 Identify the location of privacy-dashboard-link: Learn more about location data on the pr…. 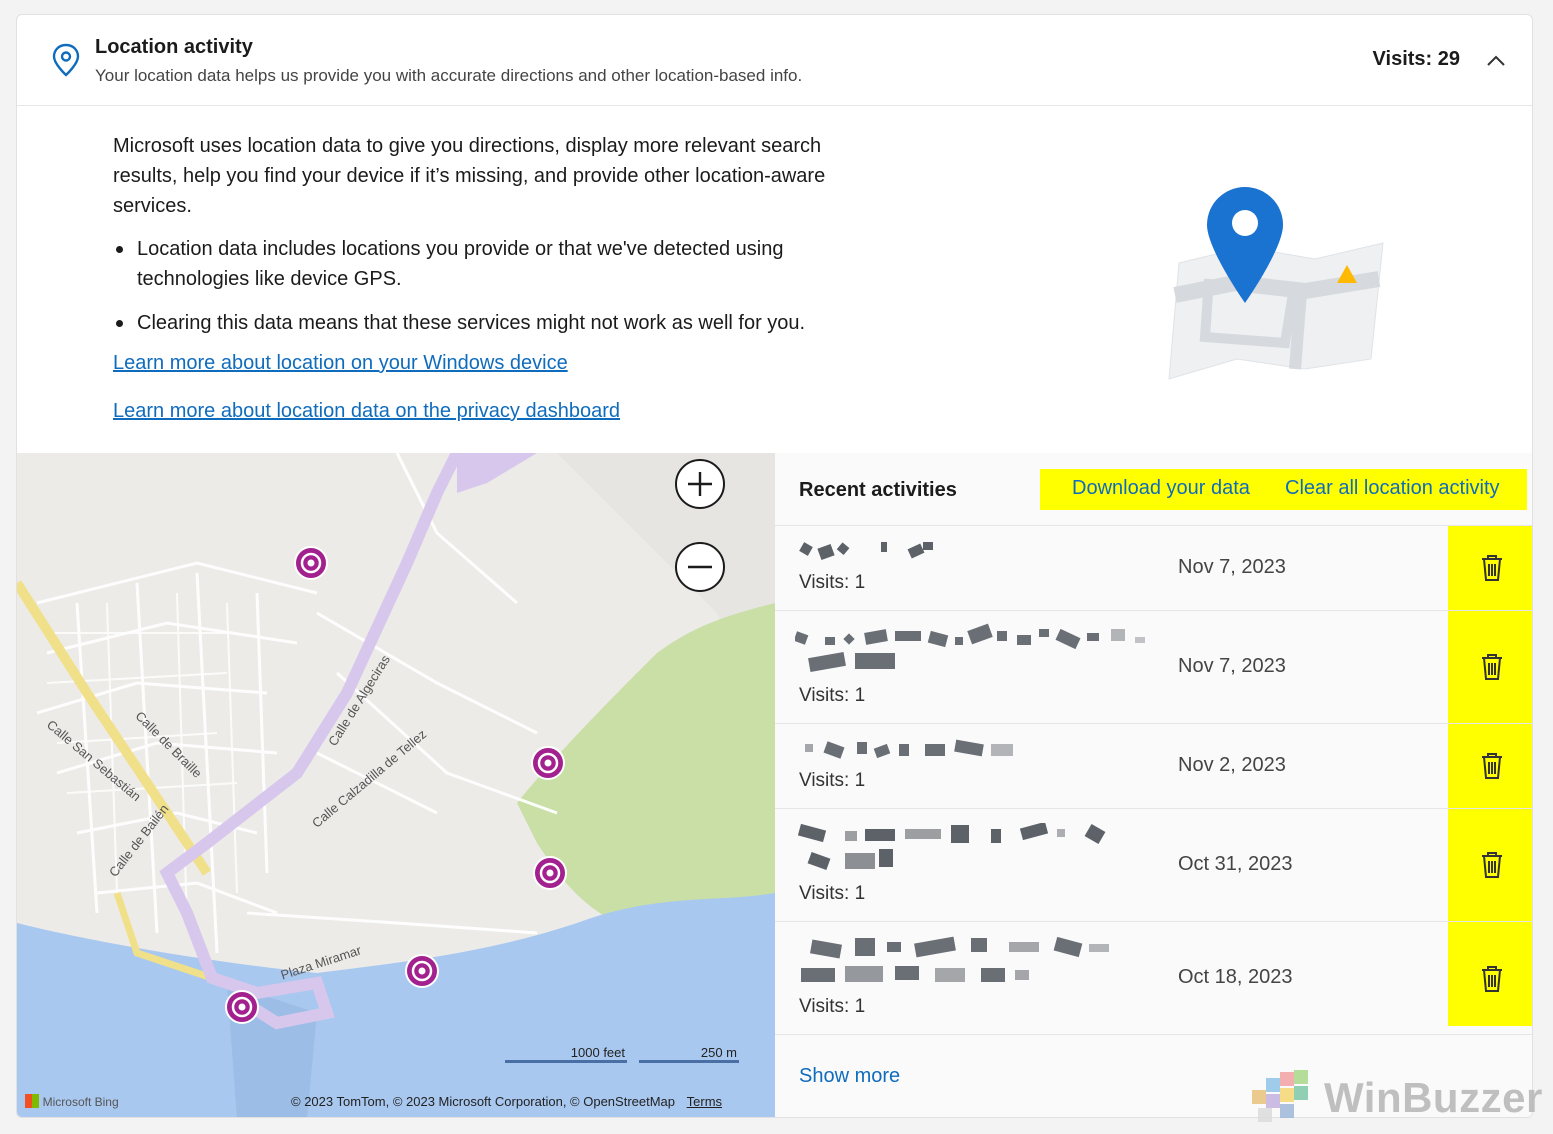
(366, 411).